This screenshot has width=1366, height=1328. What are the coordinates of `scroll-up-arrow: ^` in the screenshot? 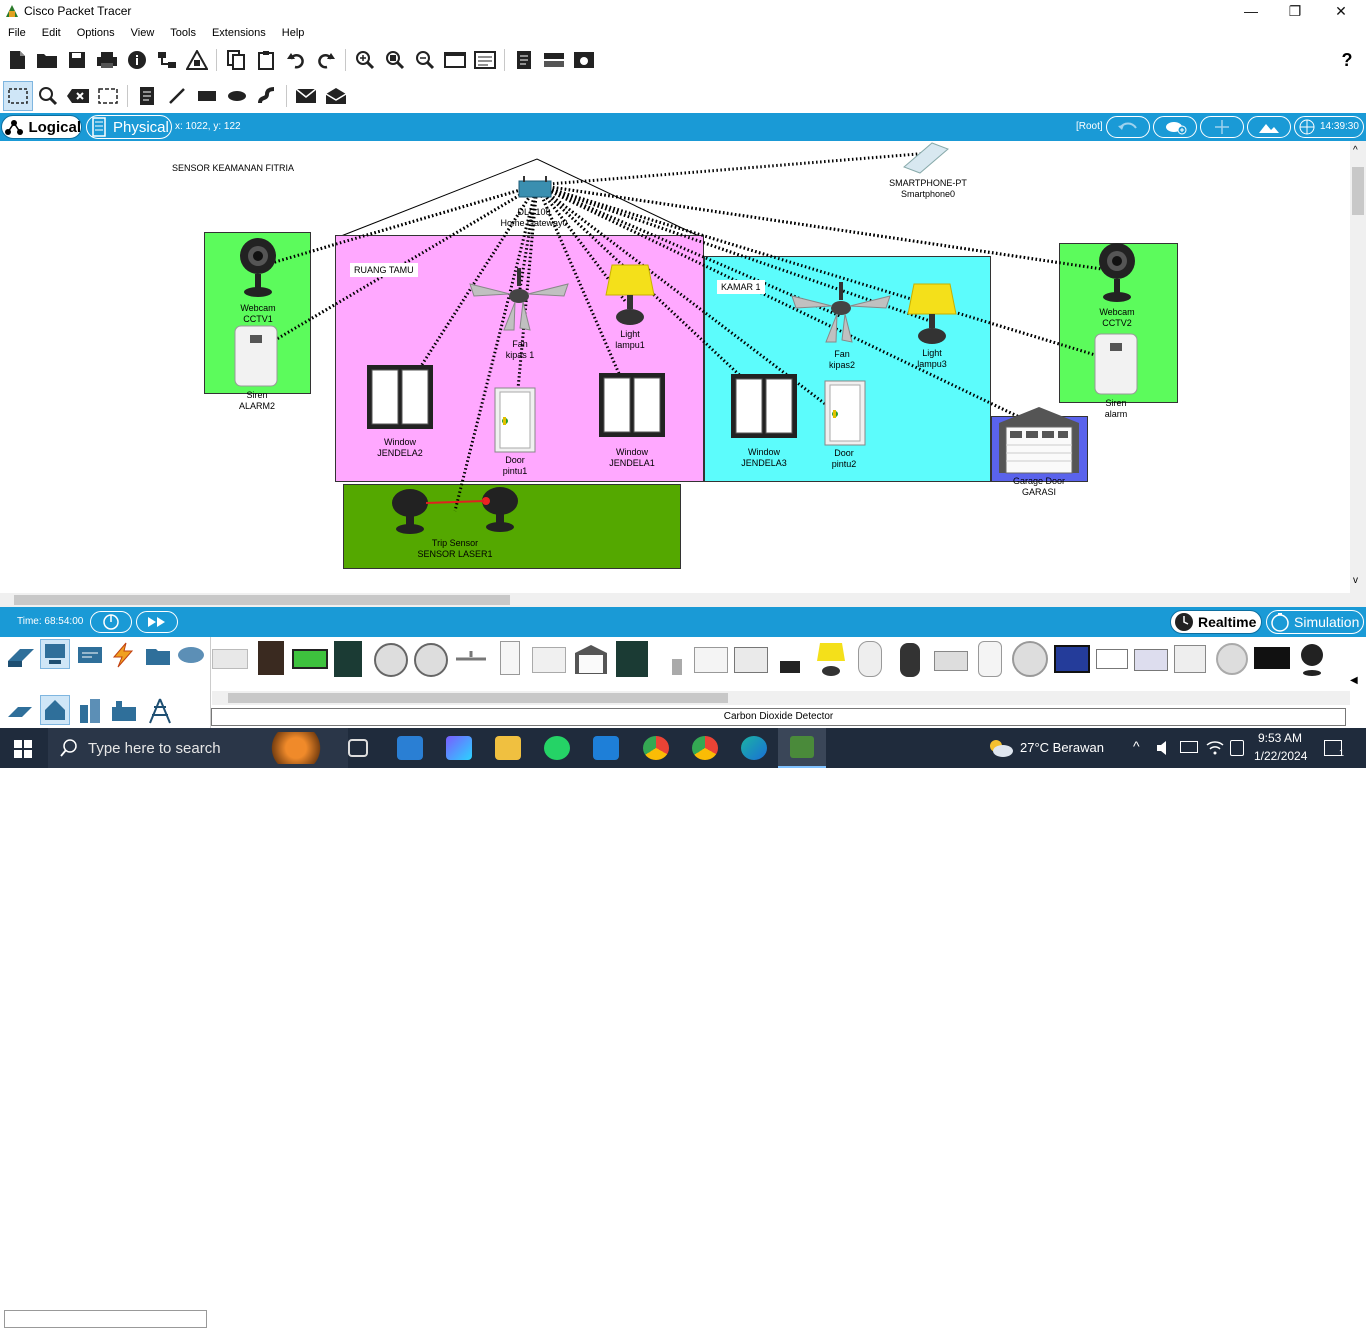 It's located at (1355, 150).